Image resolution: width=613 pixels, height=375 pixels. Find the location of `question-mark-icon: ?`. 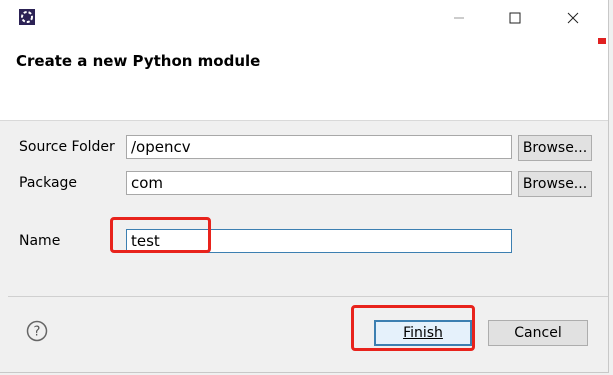

question-mark-icon: ? is located at coordinates (37, 331).